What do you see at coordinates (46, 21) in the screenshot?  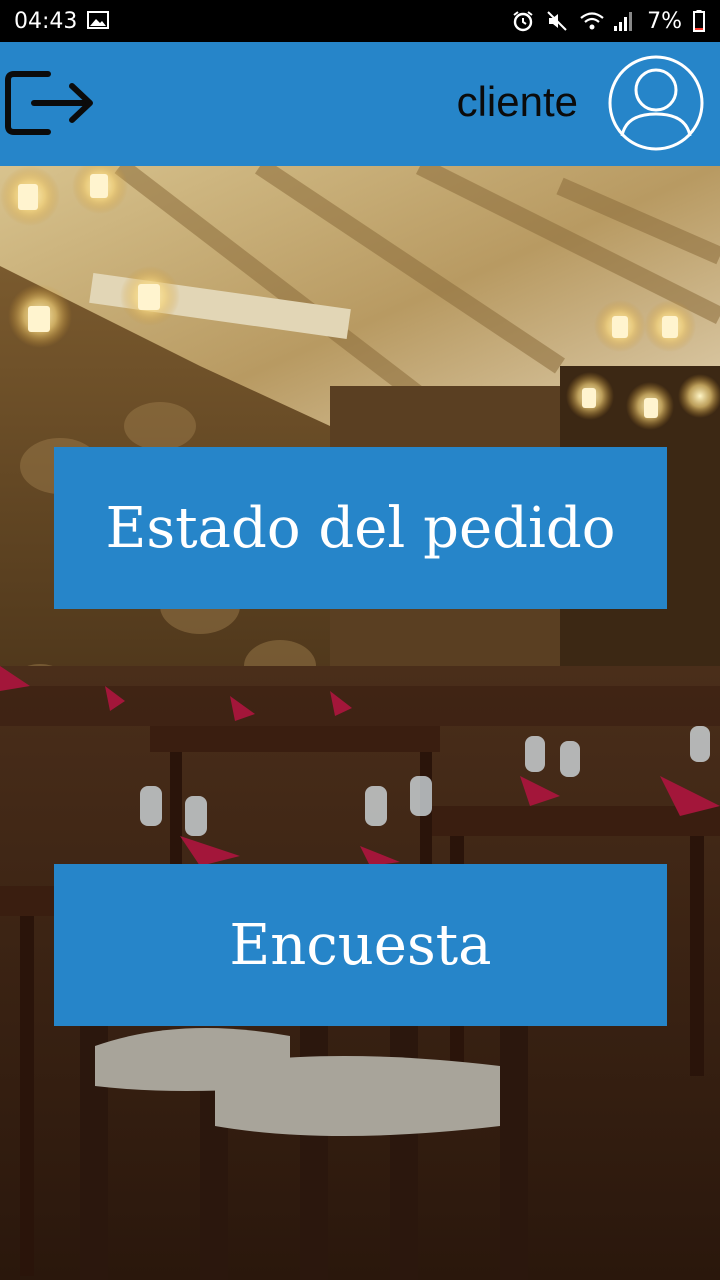 I see `status-time: 04:43` at bounding box center [46, 21].